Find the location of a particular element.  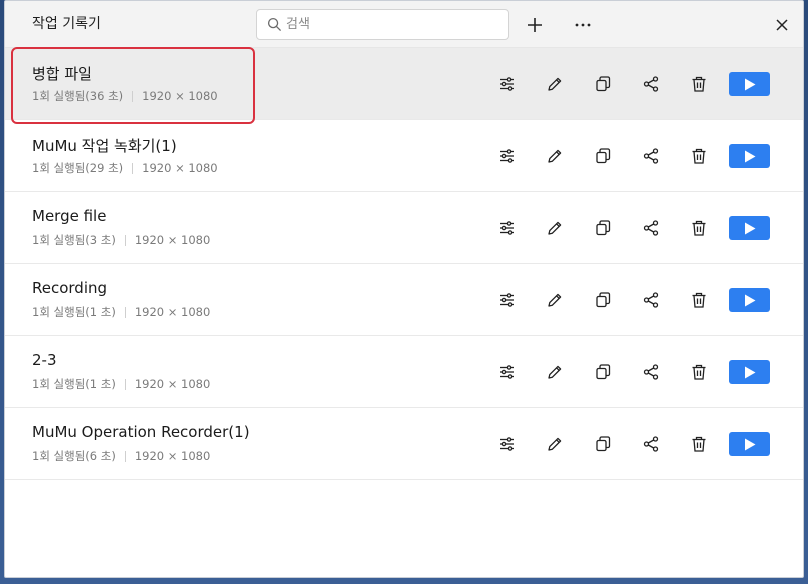

search-input is located at coordinates (391, 24).